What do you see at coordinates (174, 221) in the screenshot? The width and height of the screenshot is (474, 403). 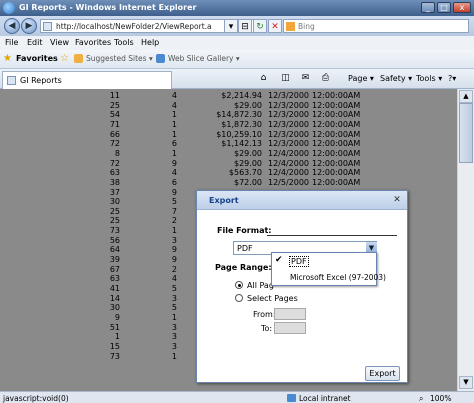 I see `report-cell-count: 2` at bounding box center [174, 221].